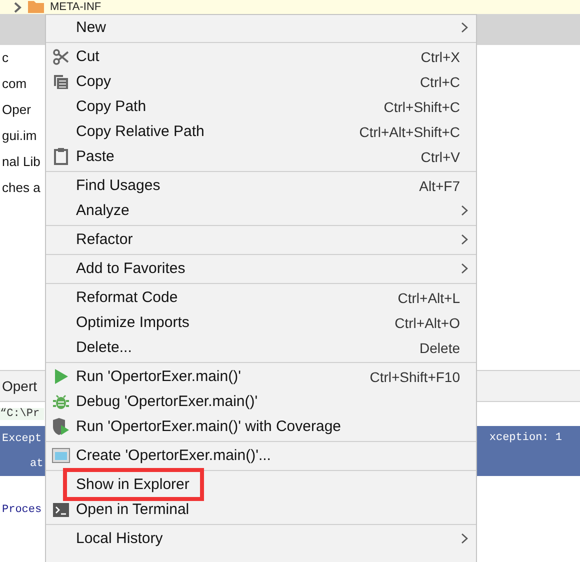 This screenshot has height=562, width=580. What do you see at coordinates (13, 84) in the screenshot?
I see `tree-item: com` at bounding box center [13, 84].